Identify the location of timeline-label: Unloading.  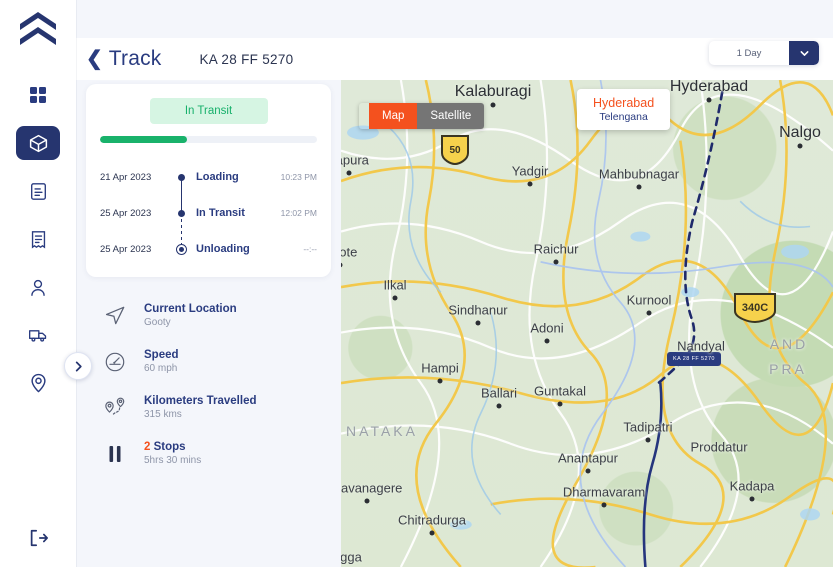
(223, 249).